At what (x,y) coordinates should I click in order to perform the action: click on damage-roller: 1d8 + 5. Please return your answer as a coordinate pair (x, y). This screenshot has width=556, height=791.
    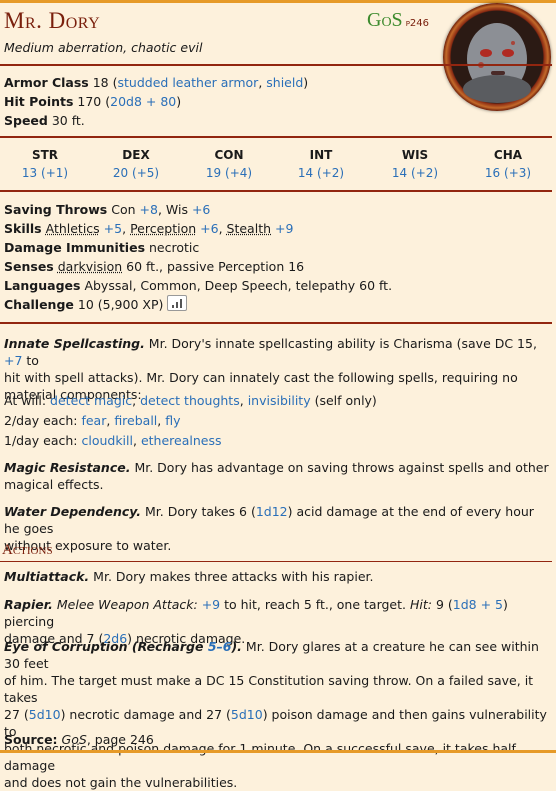
    Looking at the image, I should click on (478, 604).